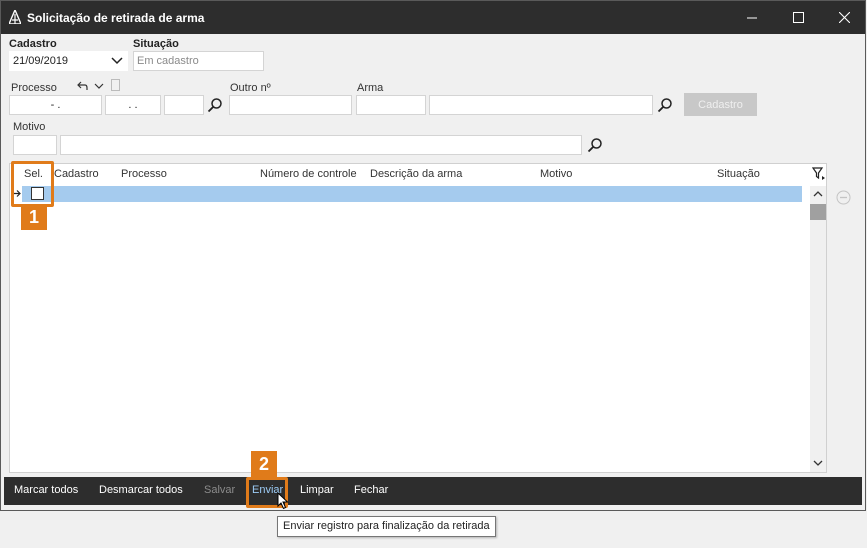 The image size is (867, 548). I want to click on arma-description-field, so click(541, 105).